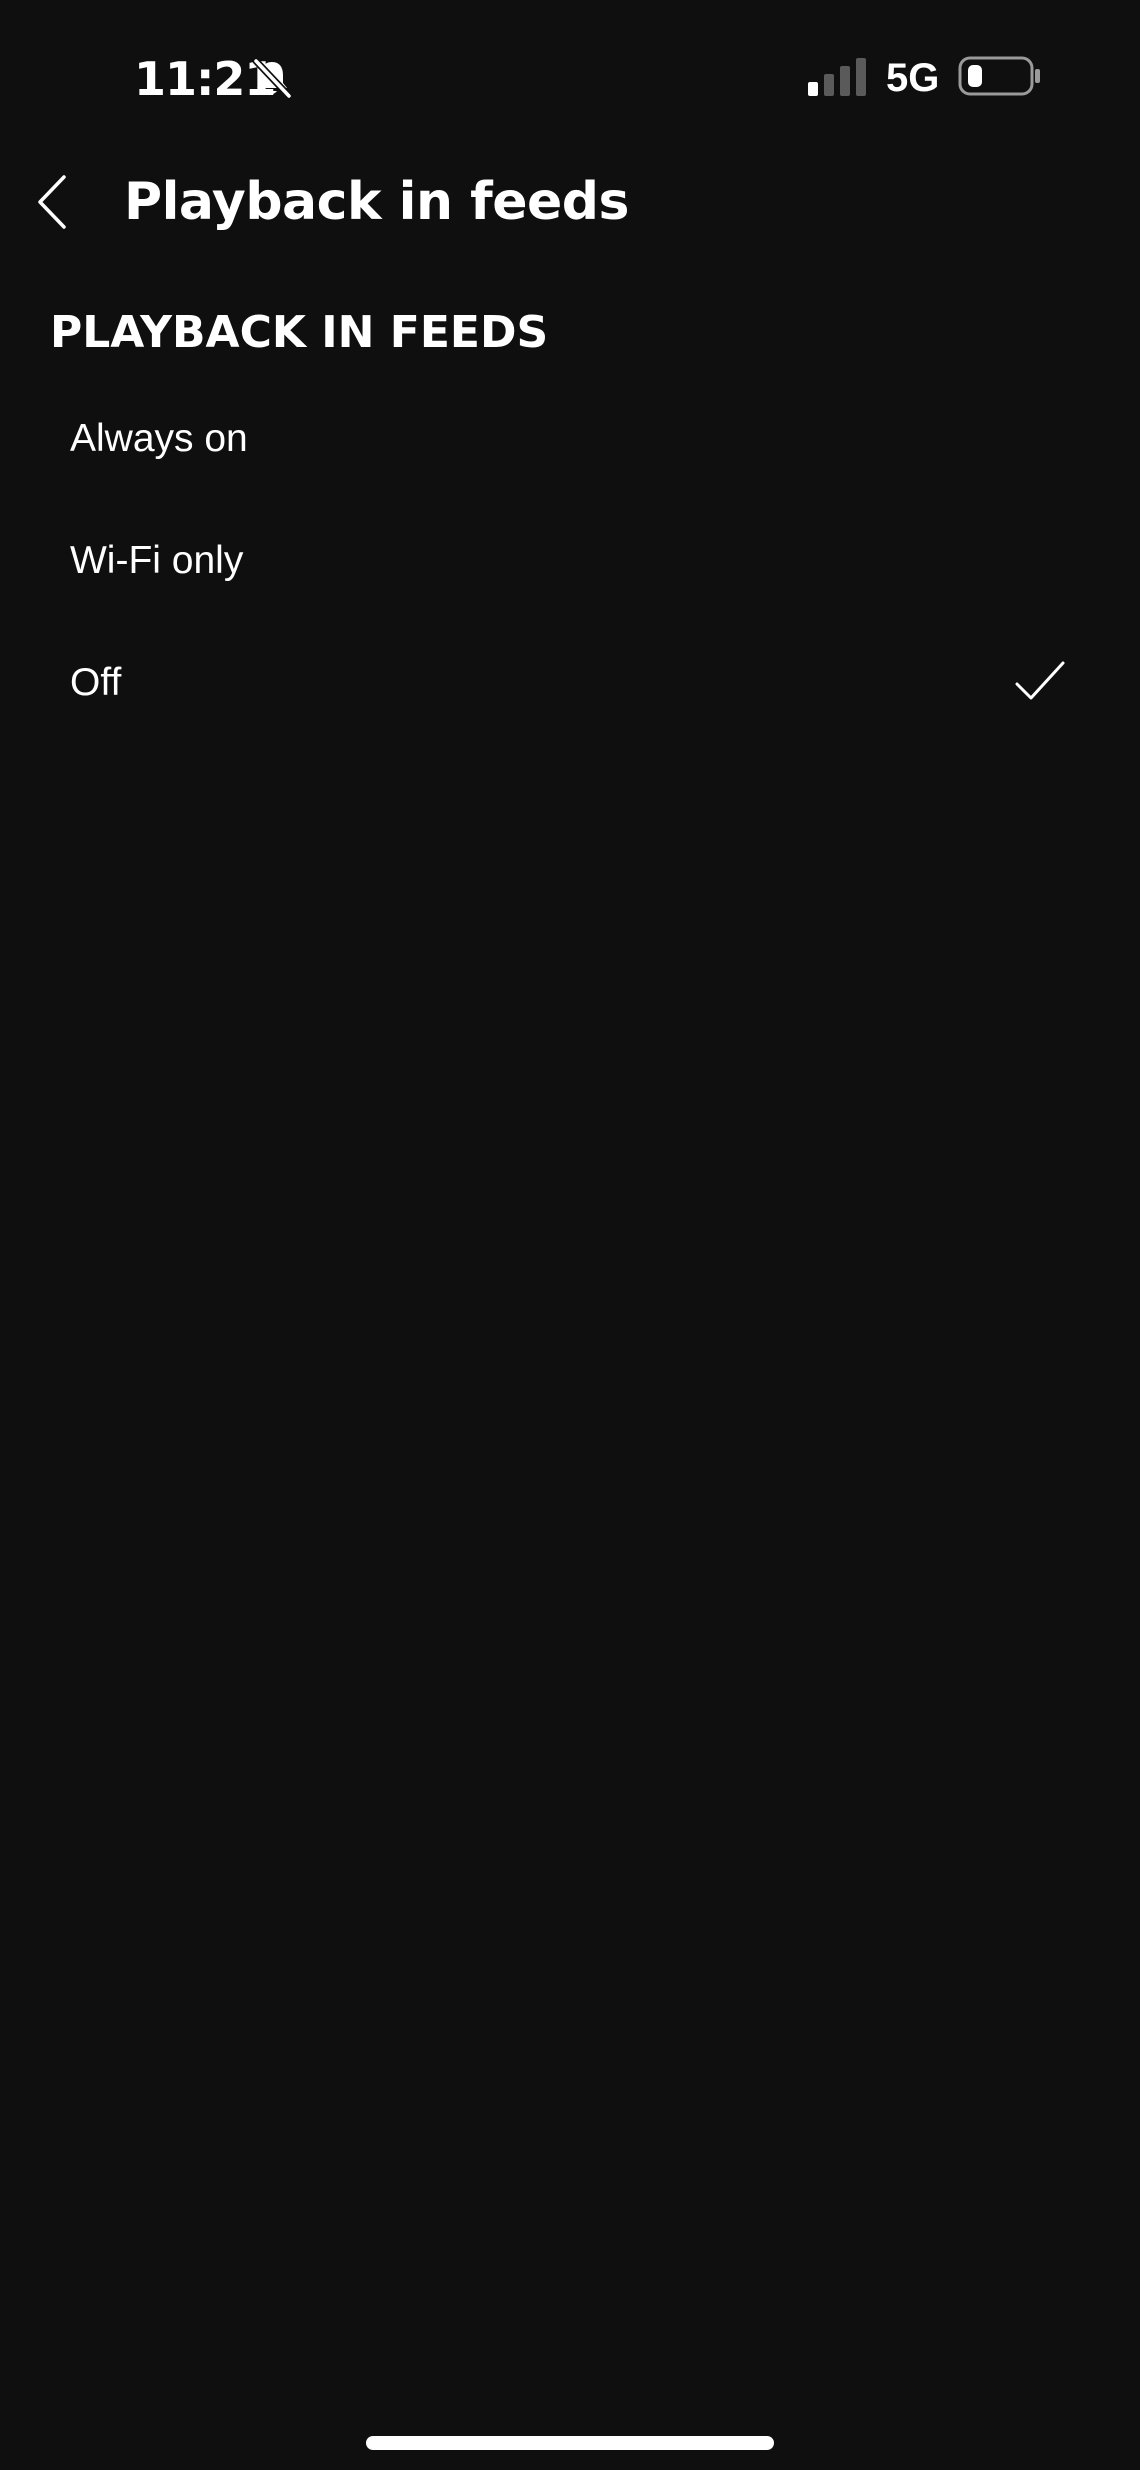 The width and height of the screenshot is (1140, 2470). I want to click on status-bar: 11:21 5G, so click(570, 75).